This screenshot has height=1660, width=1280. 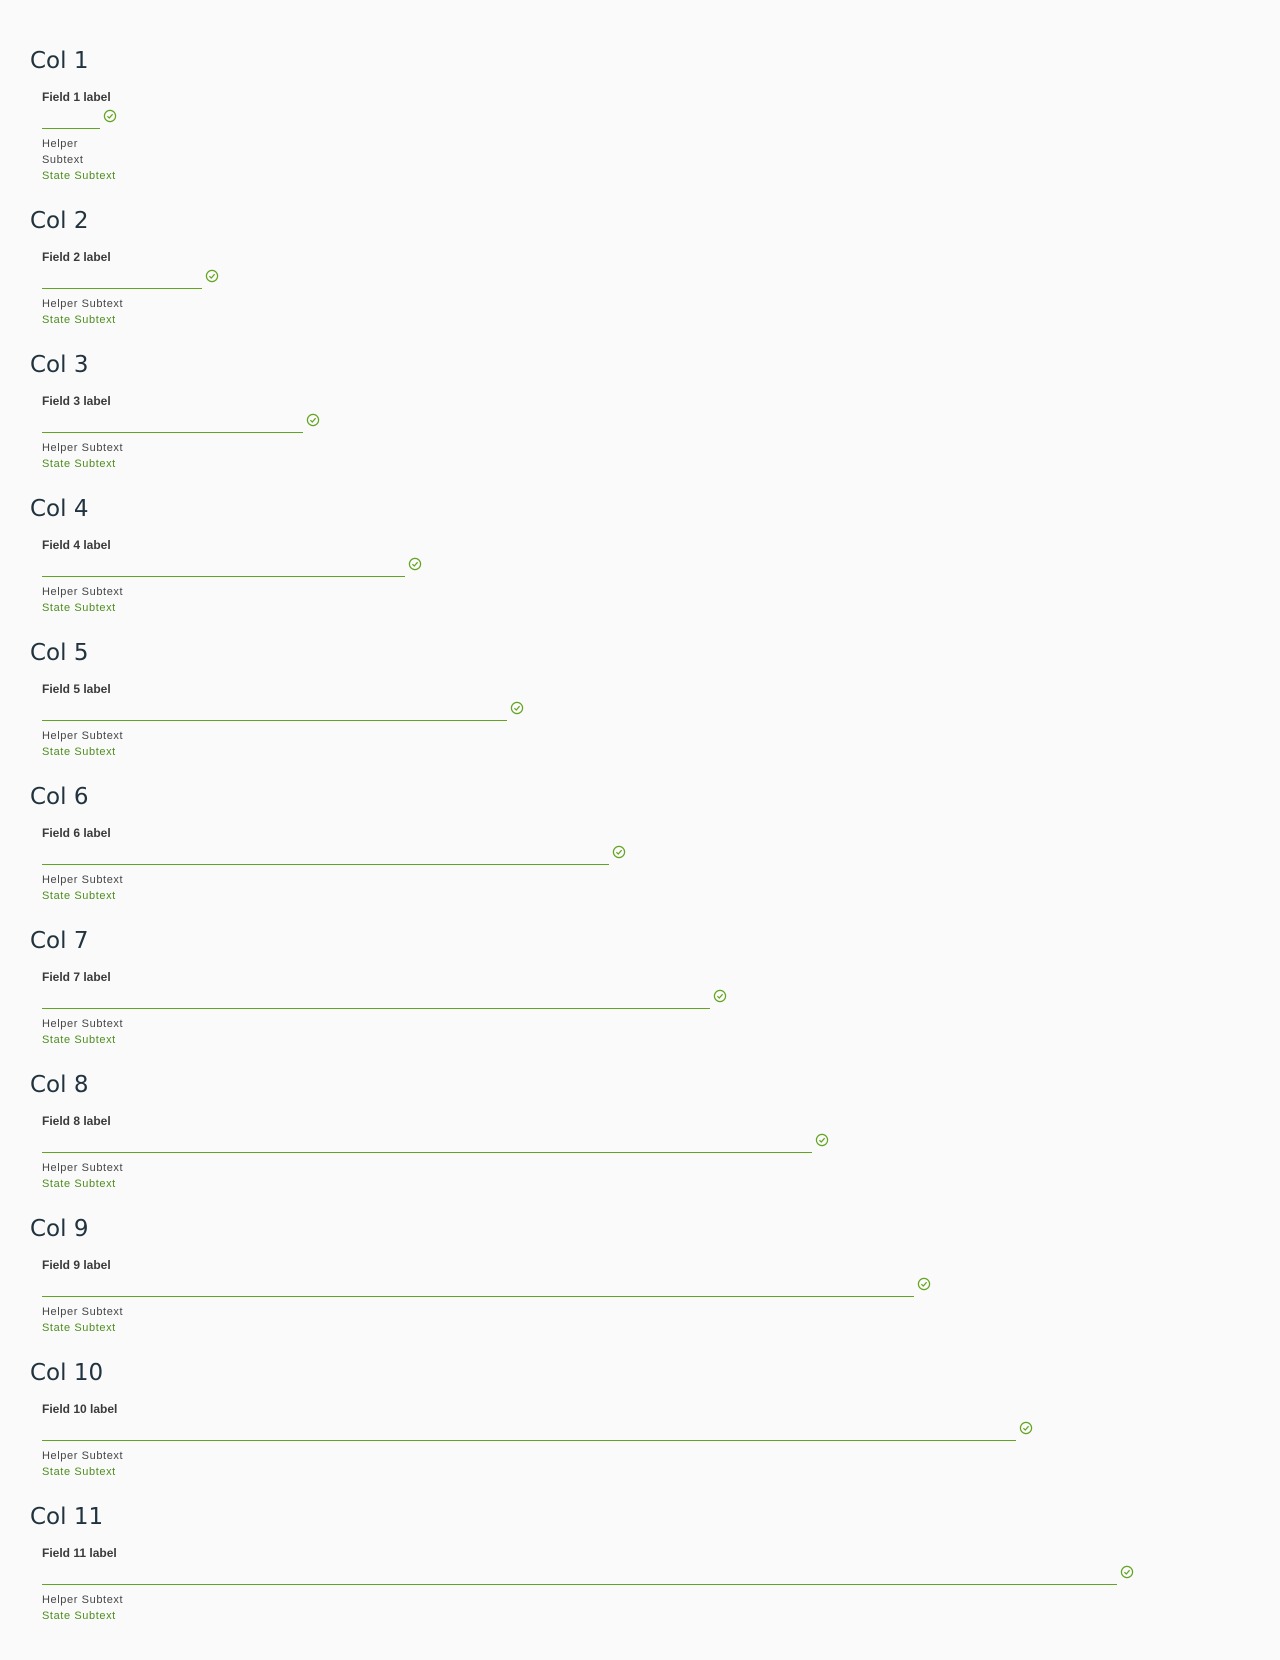 I want to click on field-2-input, so click(x=122, y=280).